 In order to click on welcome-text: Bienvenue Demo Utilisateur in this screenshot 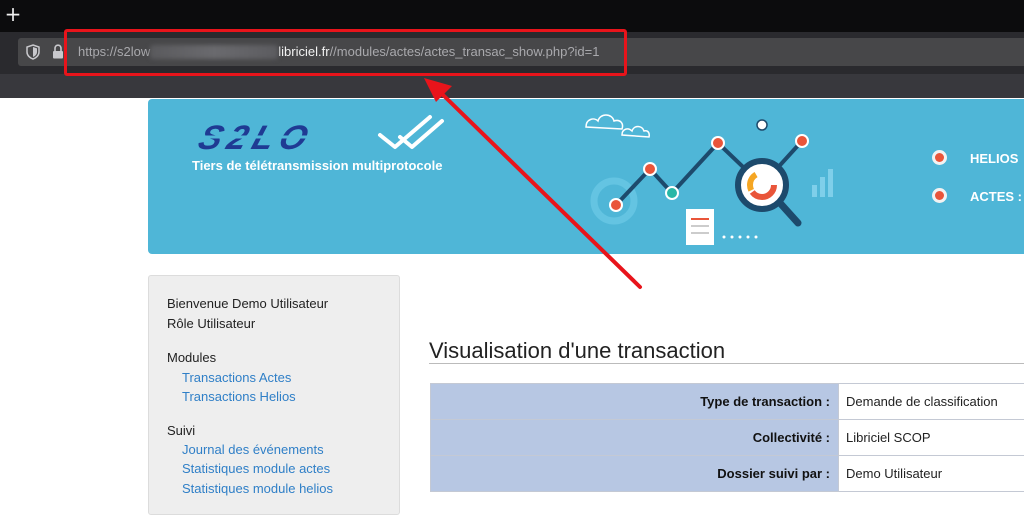, I will do `click(247, 303)`.